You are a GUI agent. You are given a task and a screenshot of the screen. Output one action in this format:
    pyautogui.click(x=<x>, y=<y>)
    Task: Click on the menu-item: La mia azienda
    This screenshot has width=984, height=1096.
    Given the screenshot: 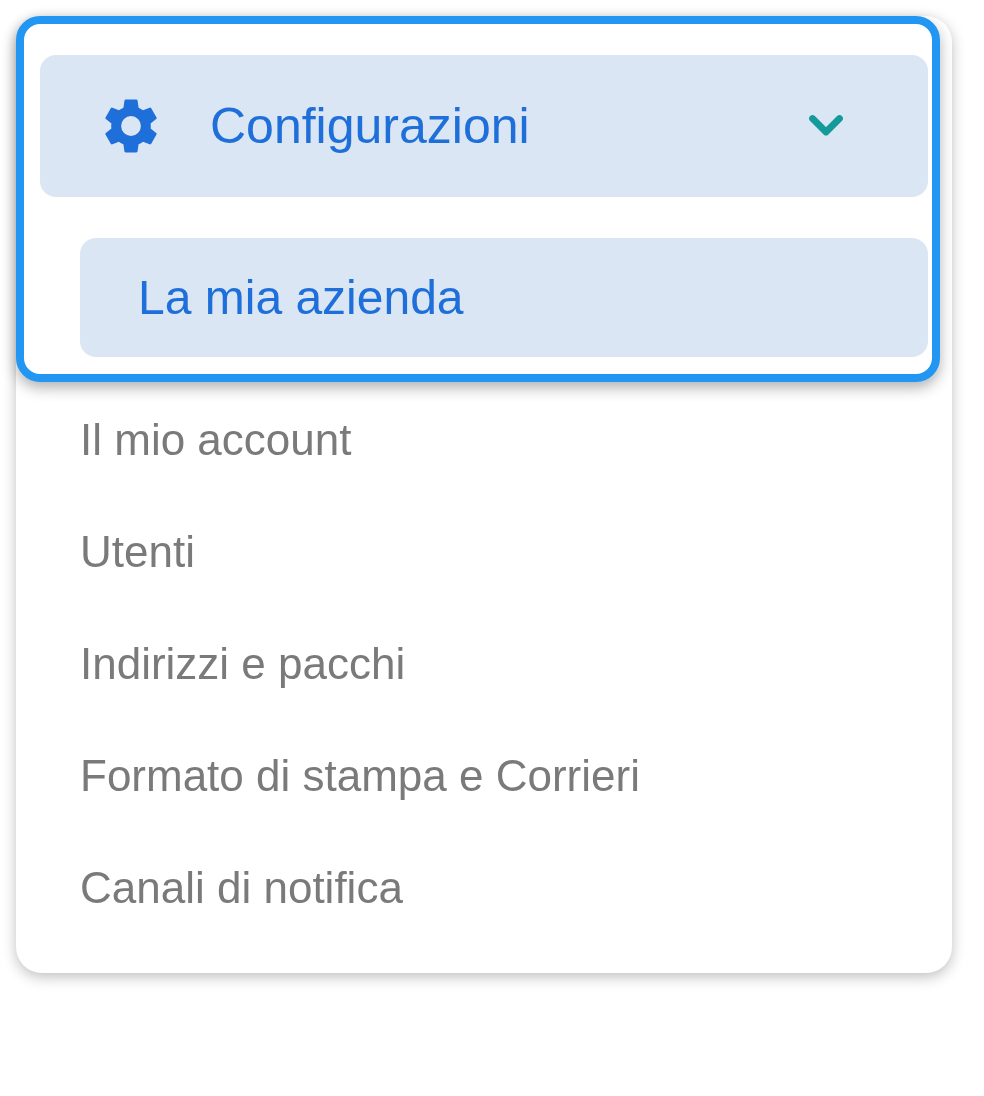 What is the action you would take?
    pyautogui.click(x=504, y=297)
    